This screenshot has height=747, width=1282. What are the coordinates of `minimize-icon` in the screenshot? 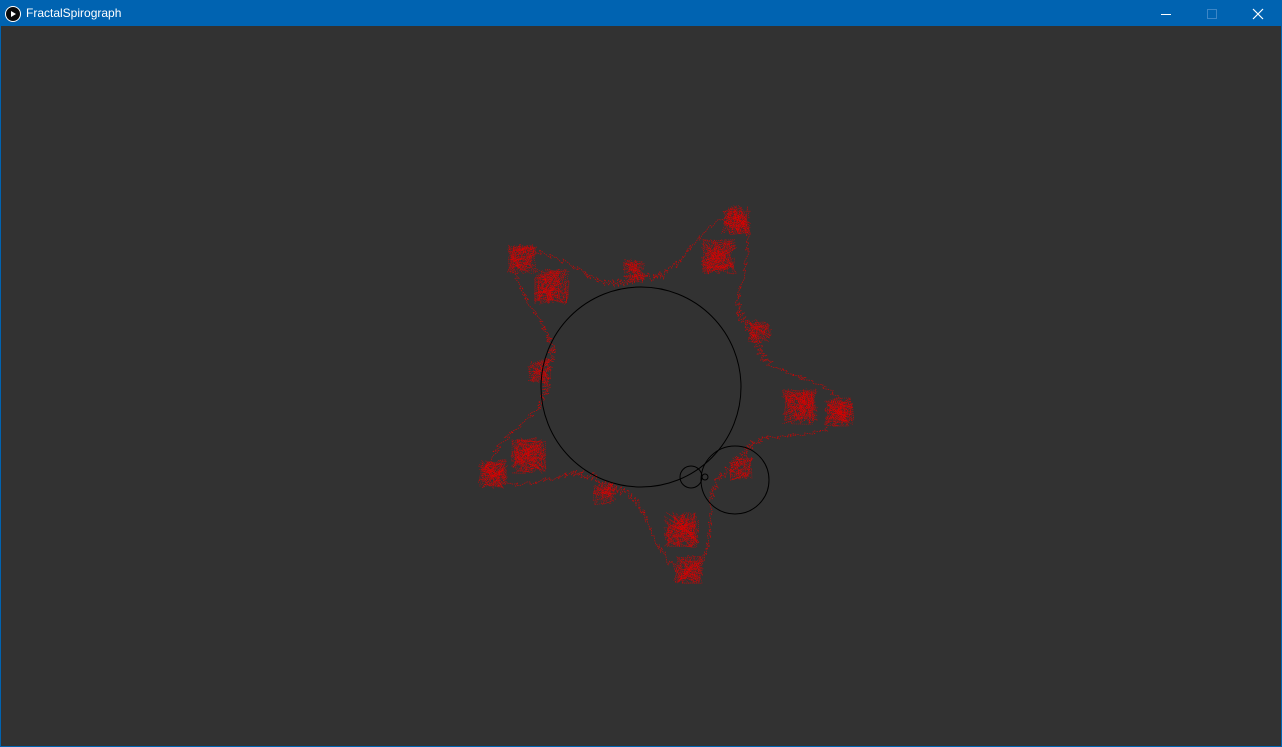 It's located at (1166, 14).